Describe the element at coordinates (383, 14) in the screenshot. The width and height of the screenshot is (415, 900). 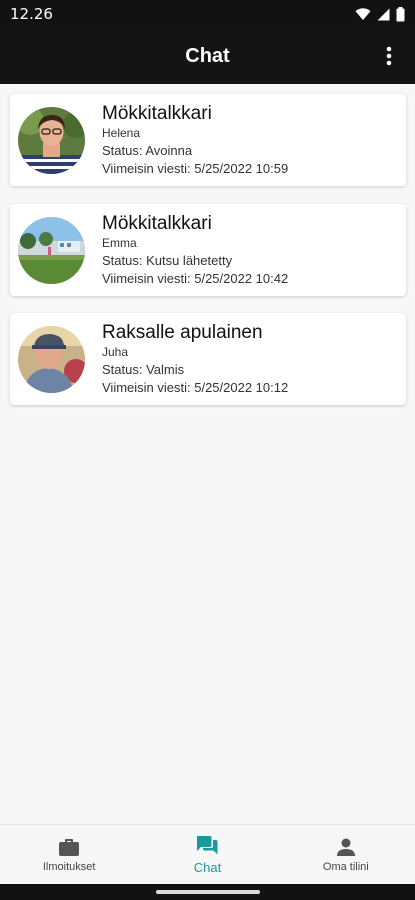
I see `signal-icon` at that location.